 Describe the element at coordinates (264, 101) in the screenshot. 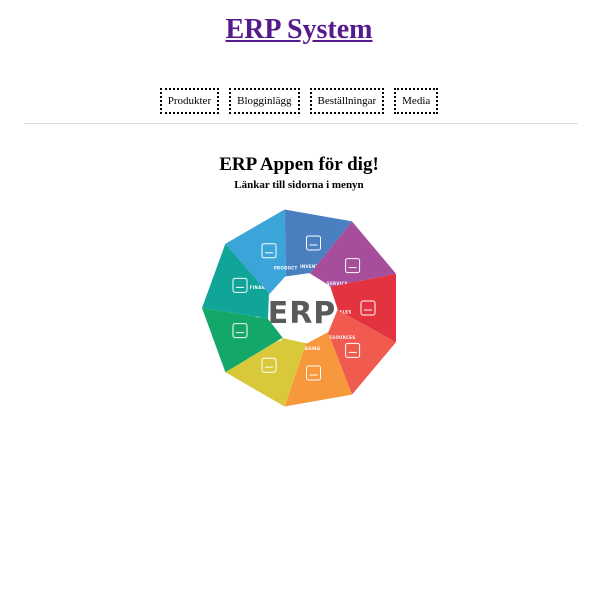

I see `nav-item-blogginlagg: Blogginlägg` at that location.